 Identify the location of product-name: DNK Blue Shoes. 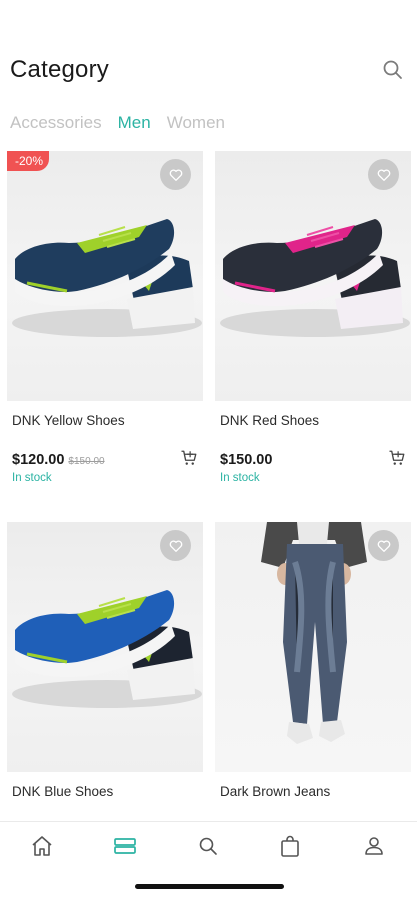
(62, 791).